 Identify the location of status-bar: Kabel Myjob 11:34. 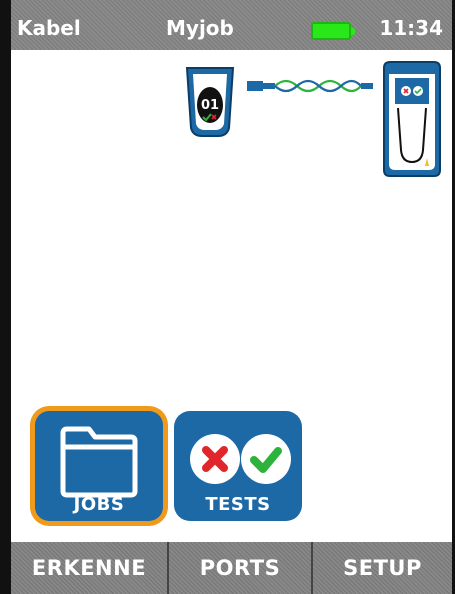
(231, 25).